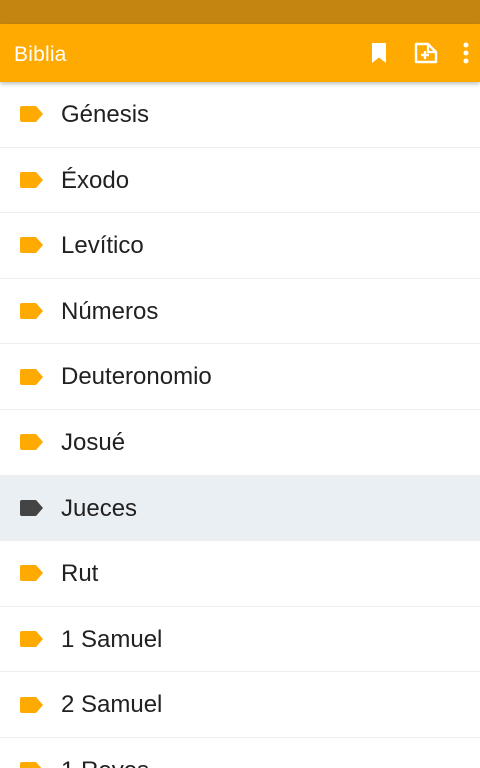 This screenshot has height=768, width=480. What do you see at coordinates (102, 246) in the screenshot?
I see `book-name: Levítico` at bounding box center [102, 246].